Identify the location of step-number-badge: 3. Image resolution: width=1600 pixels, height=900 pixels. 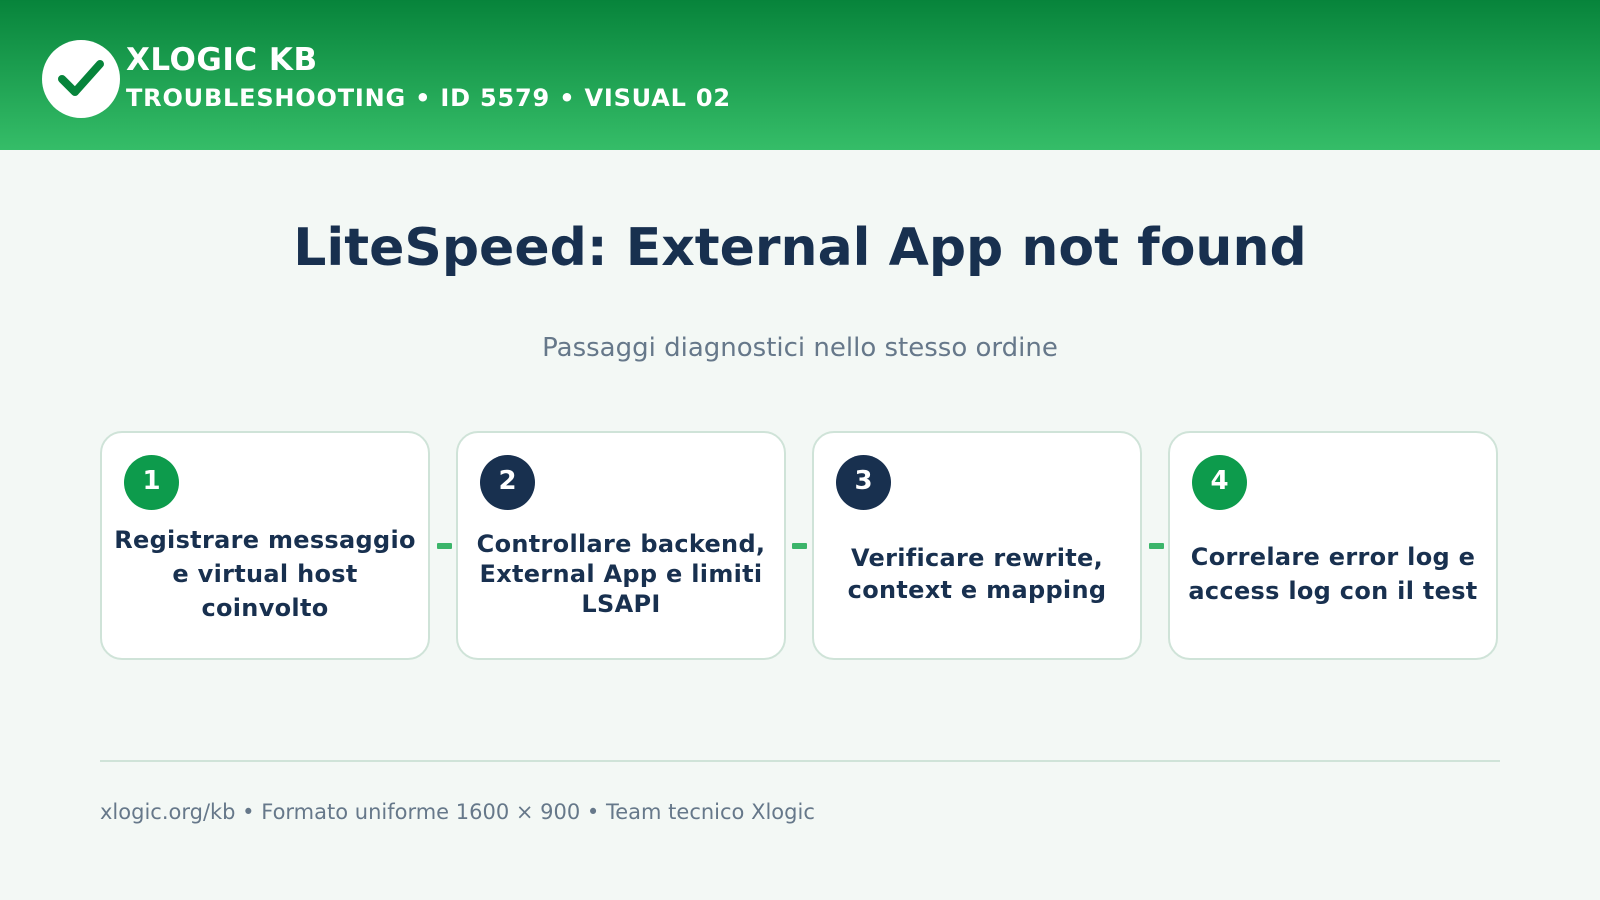
(863, 482).